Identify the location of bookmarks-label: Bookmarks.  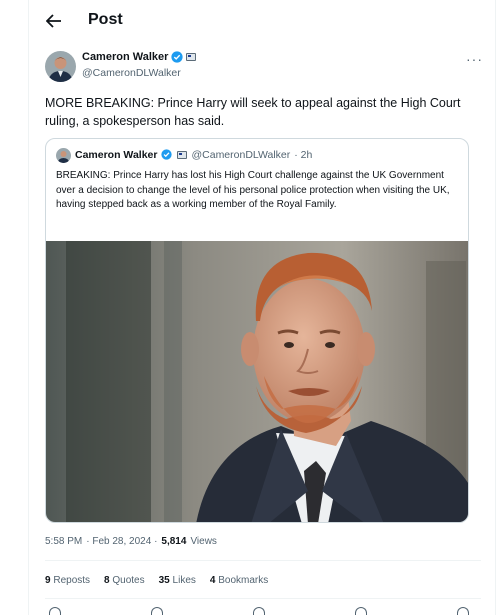
(243, 580).